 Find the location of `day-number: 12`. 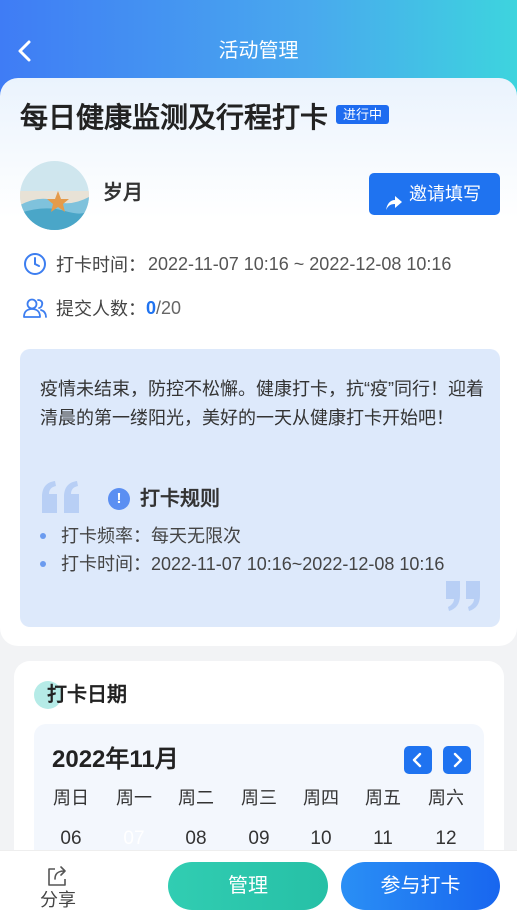

day-number: 12 is located at coordinates (446, 838).